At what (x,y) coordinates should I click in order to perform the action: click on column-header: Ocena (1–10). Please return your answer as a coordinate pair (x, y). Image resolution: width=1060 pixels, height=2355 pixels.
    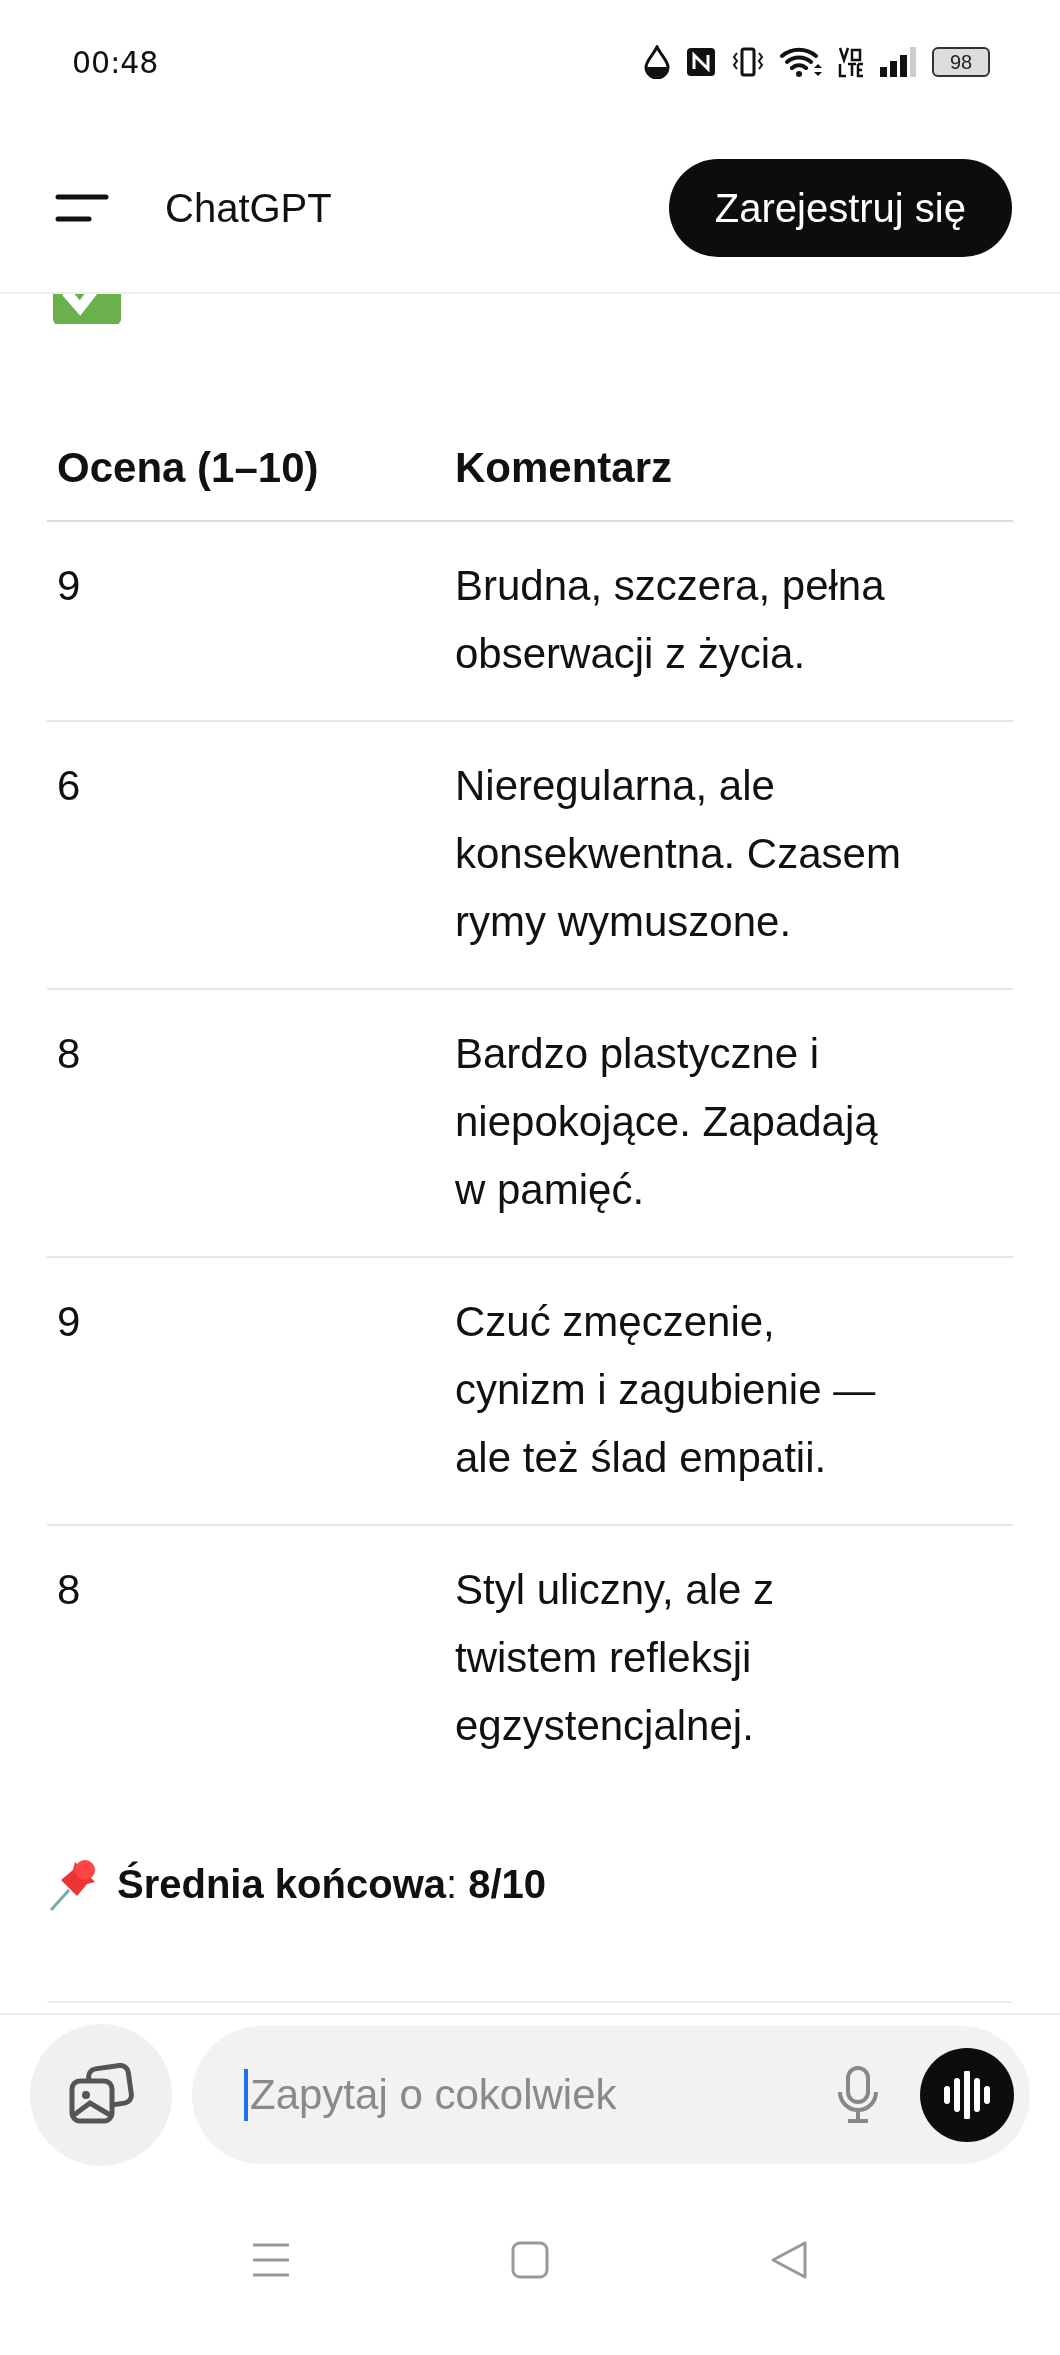
    Looking at the image, I should click on (246, 472).